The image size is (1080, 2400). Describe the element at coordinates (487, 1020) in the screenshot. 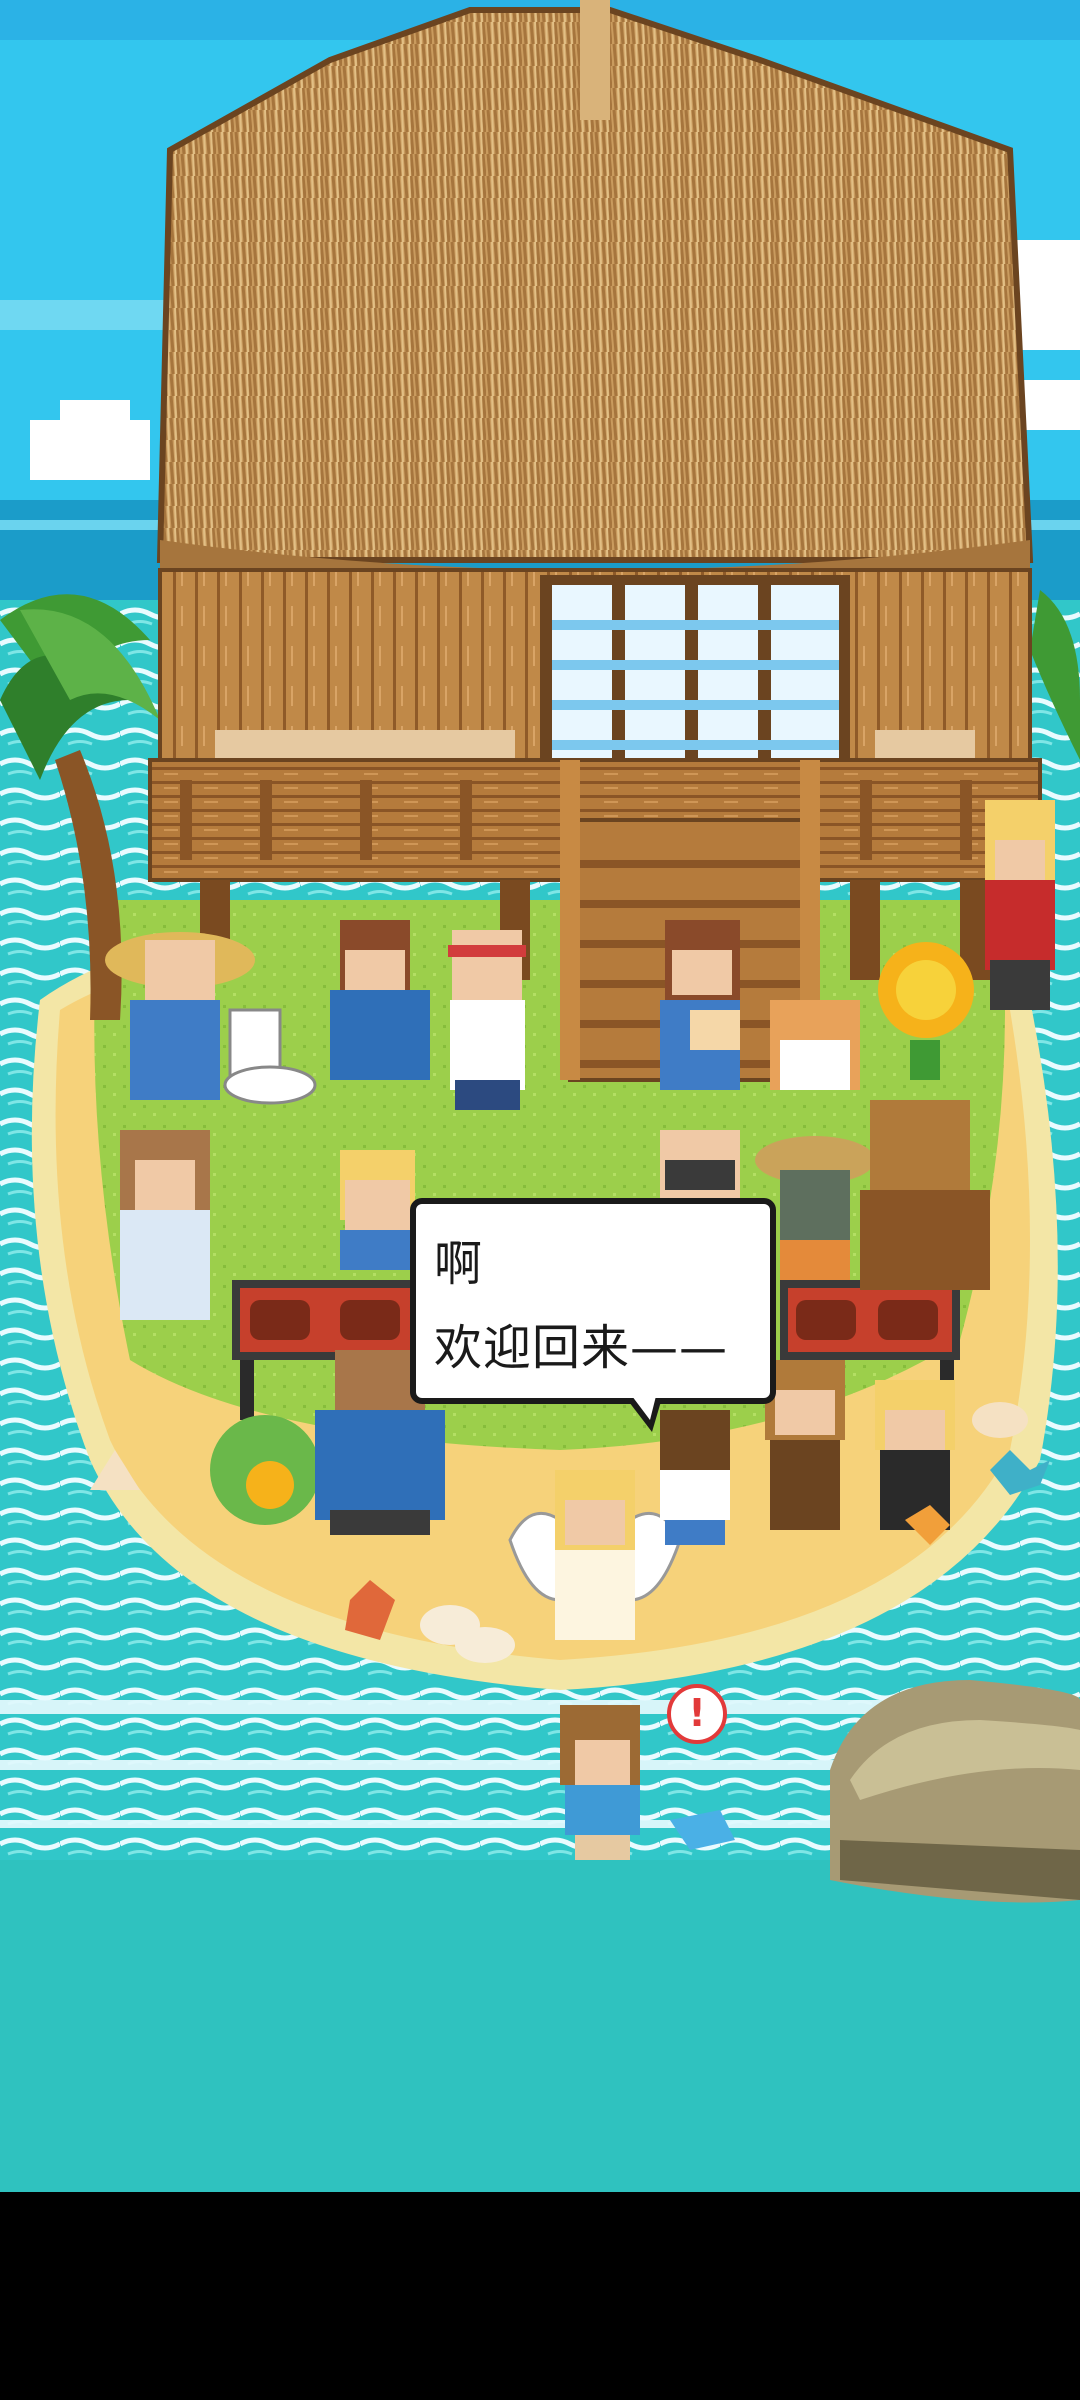

I see `npc-bandana-man` at that location.